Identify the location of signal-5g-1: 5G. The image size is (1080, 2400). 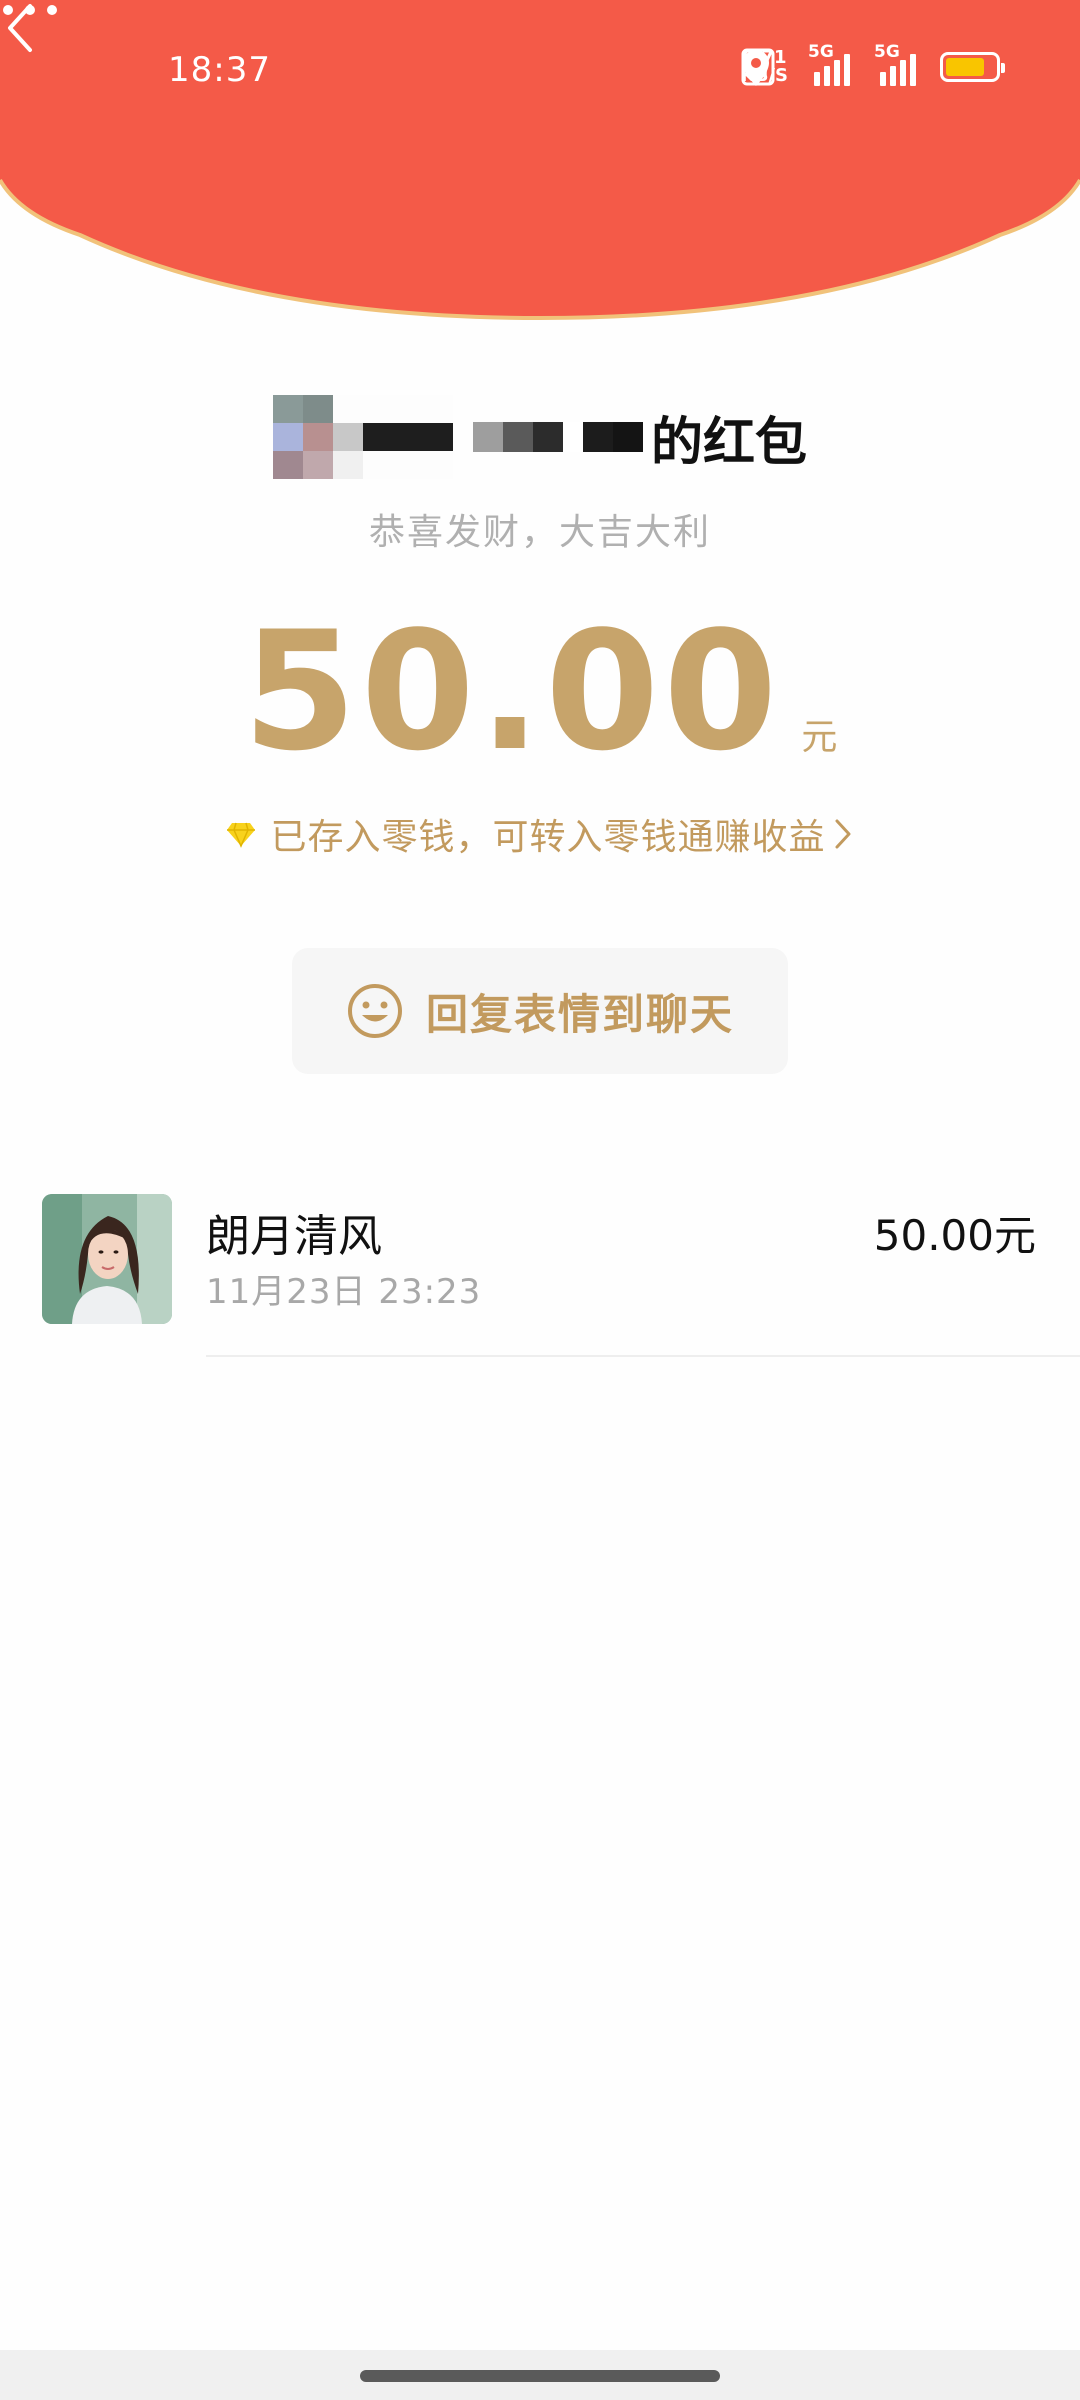
(831, 64).